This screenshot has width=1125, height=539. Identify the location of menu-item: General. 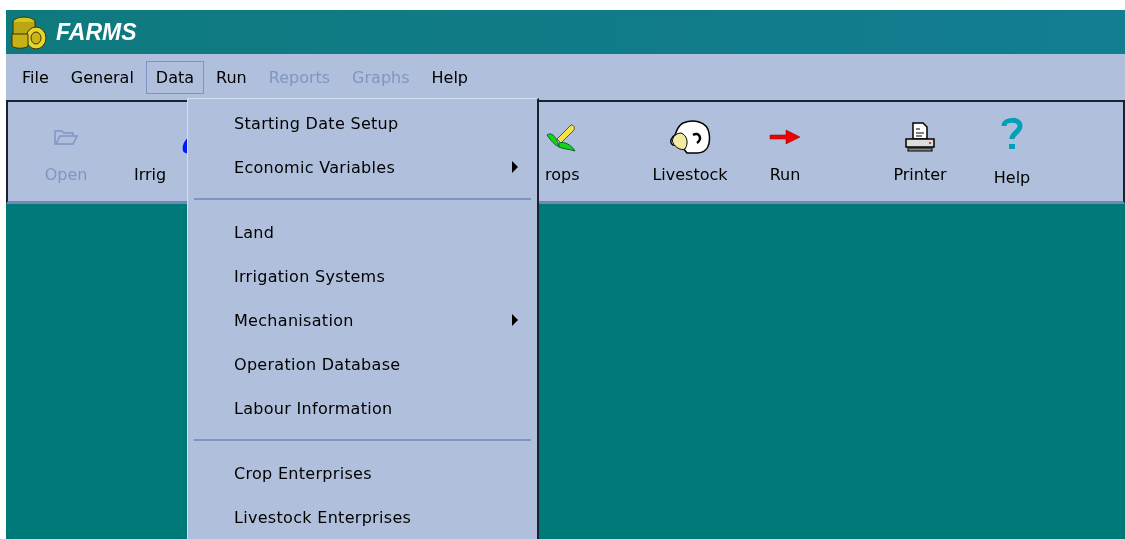
(102, 77).